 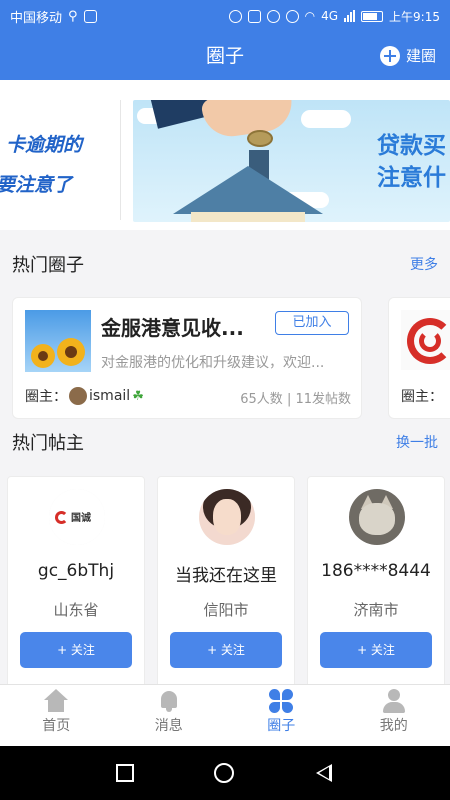 What do you see at coordinates (120, 160) in the screenshot?
I see `slide-divider` at bounding box center [120, 160].